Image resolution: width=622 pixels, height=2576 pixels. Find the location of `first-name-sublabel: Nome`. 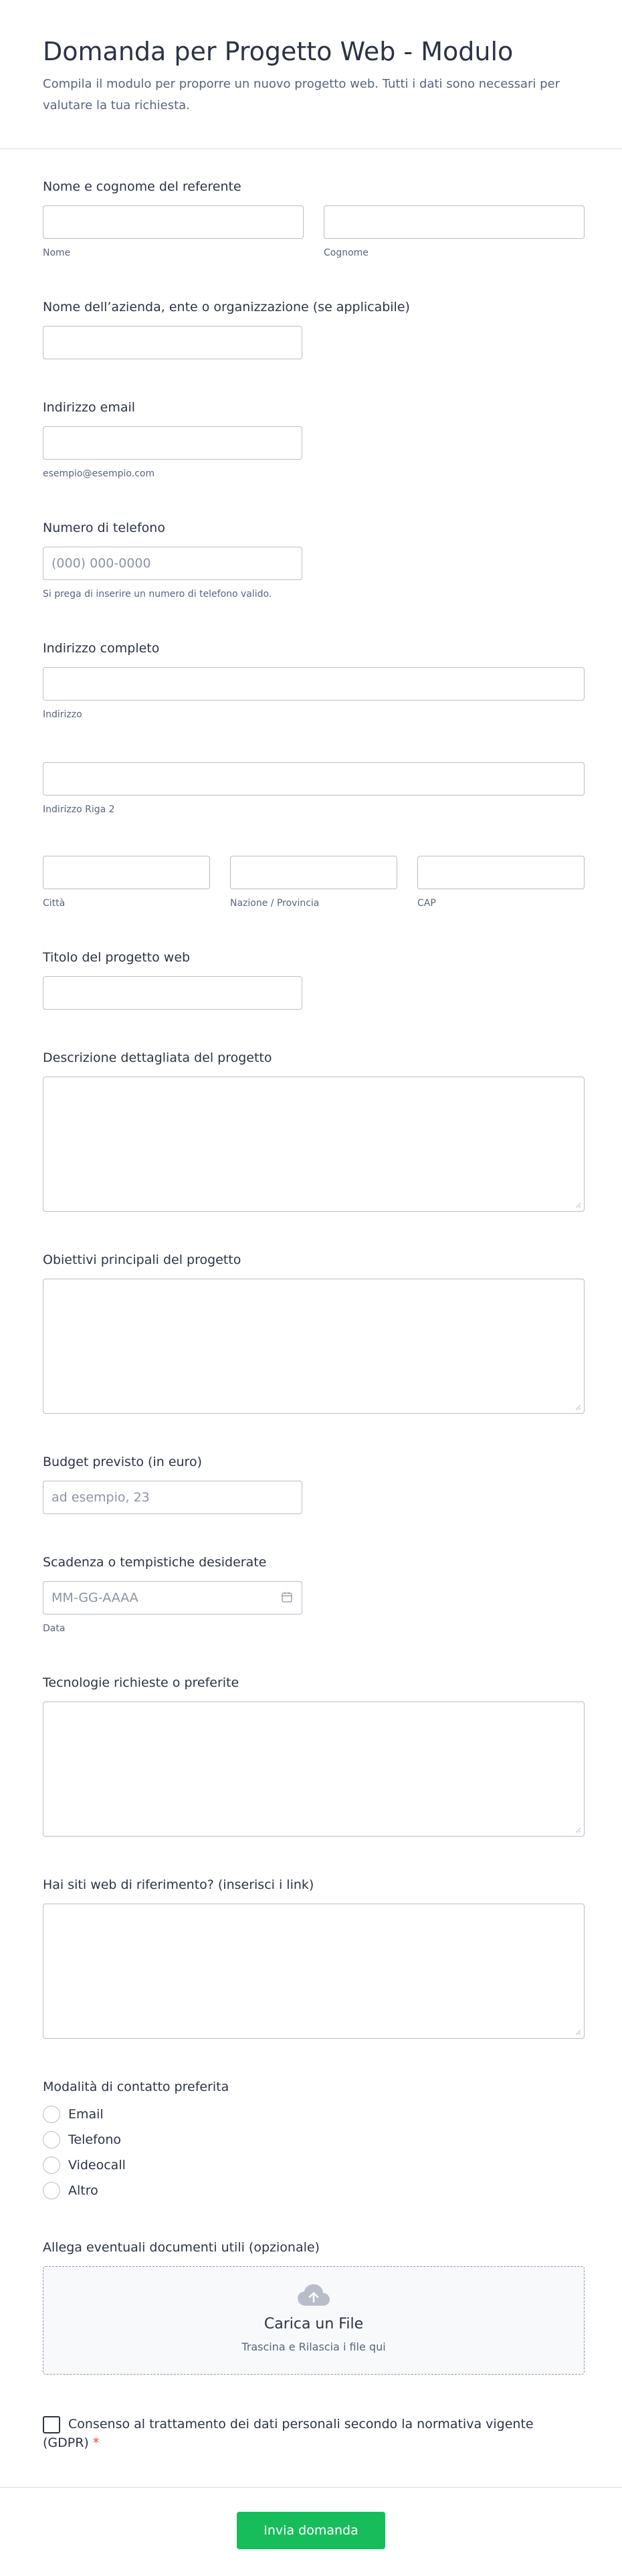

first-name-sublabel: Nome is located at coordinates (57, 253).